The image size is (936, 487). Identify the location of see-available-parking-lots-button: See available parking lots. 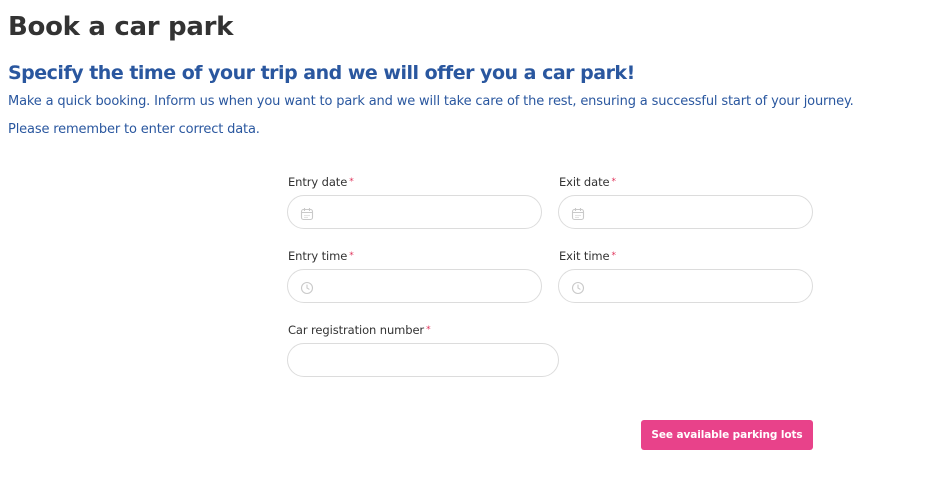
(727, 435).